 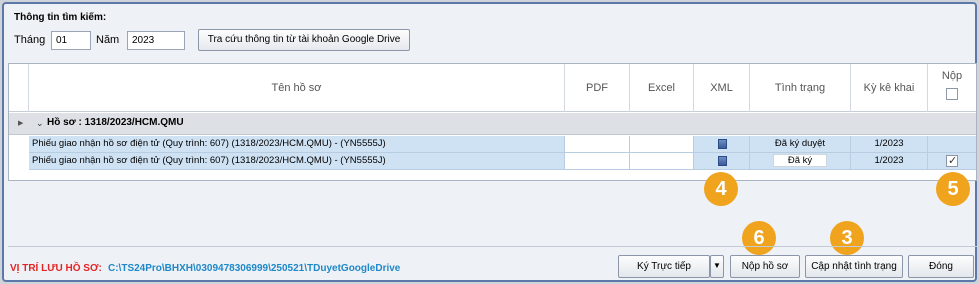 I want to click on sign-dropdown-chevron-down-icon: ▼, so click(x=717, y=266).